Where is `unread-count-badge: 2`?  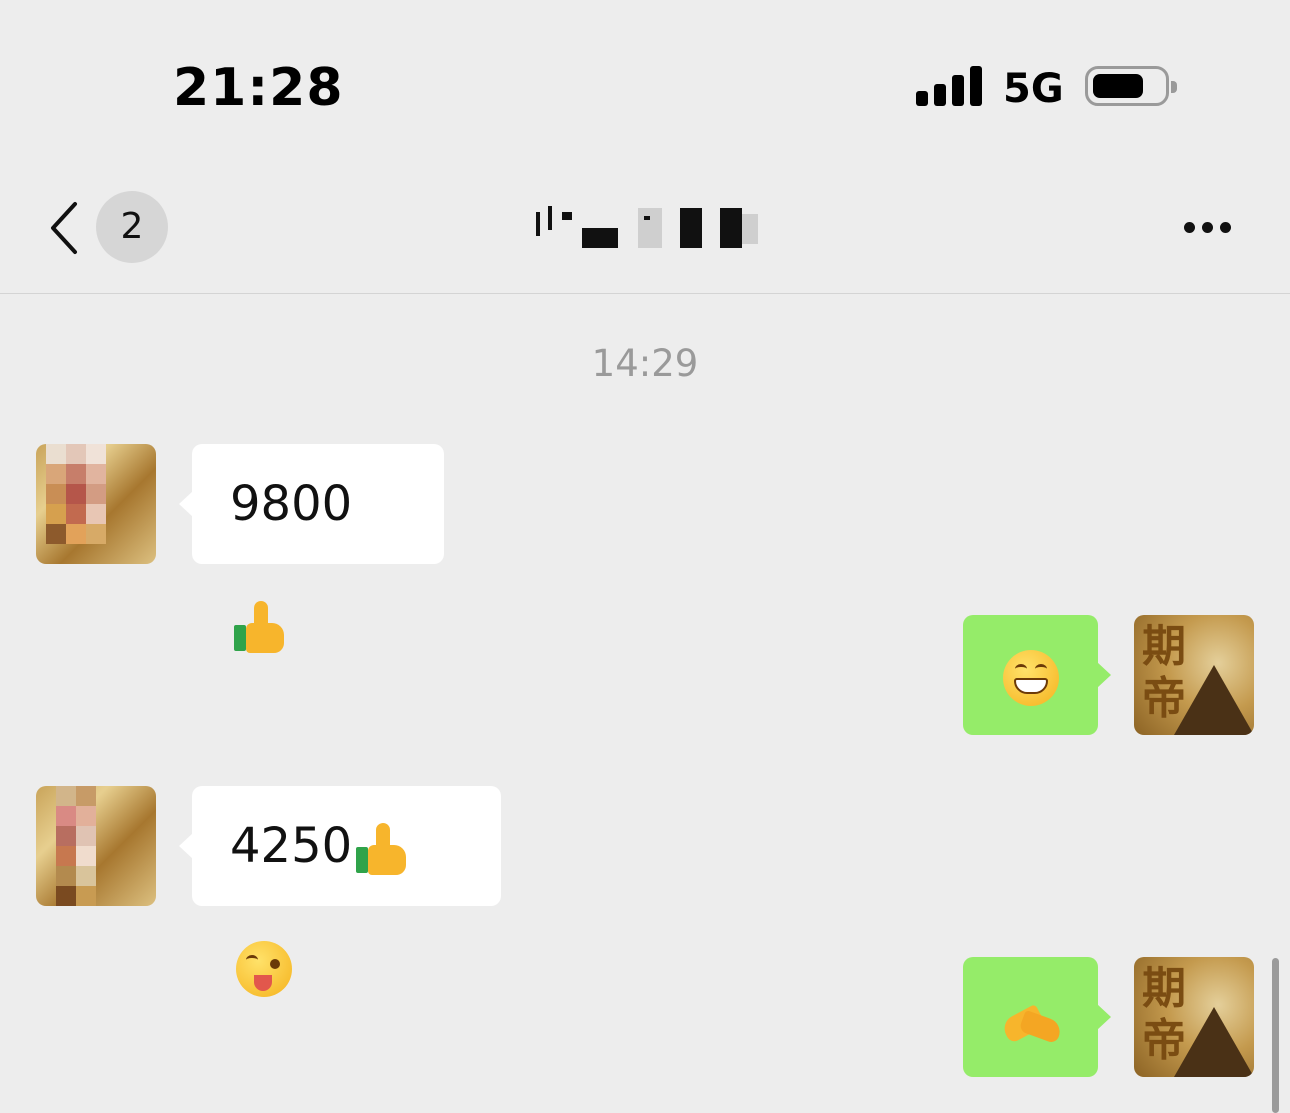 unread-count-badge: 2 is located at coordinates (132, 227).